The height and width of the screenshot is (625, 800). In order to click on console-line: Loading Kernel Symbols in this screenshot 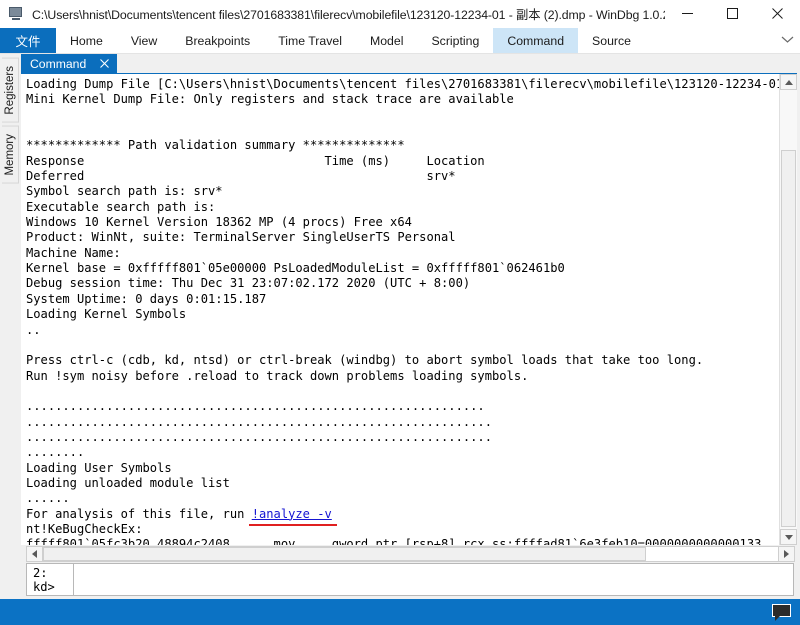, I will do `click(106, 314)`.